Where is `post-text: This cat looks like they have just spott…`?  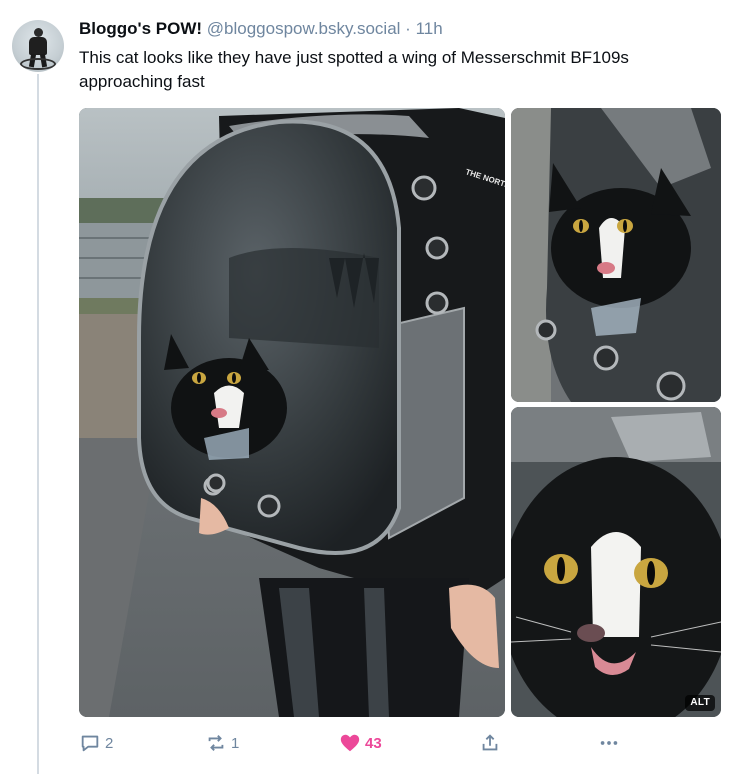 post-text: This cat looks like they have just spott… is located at coordinates (354, 69).